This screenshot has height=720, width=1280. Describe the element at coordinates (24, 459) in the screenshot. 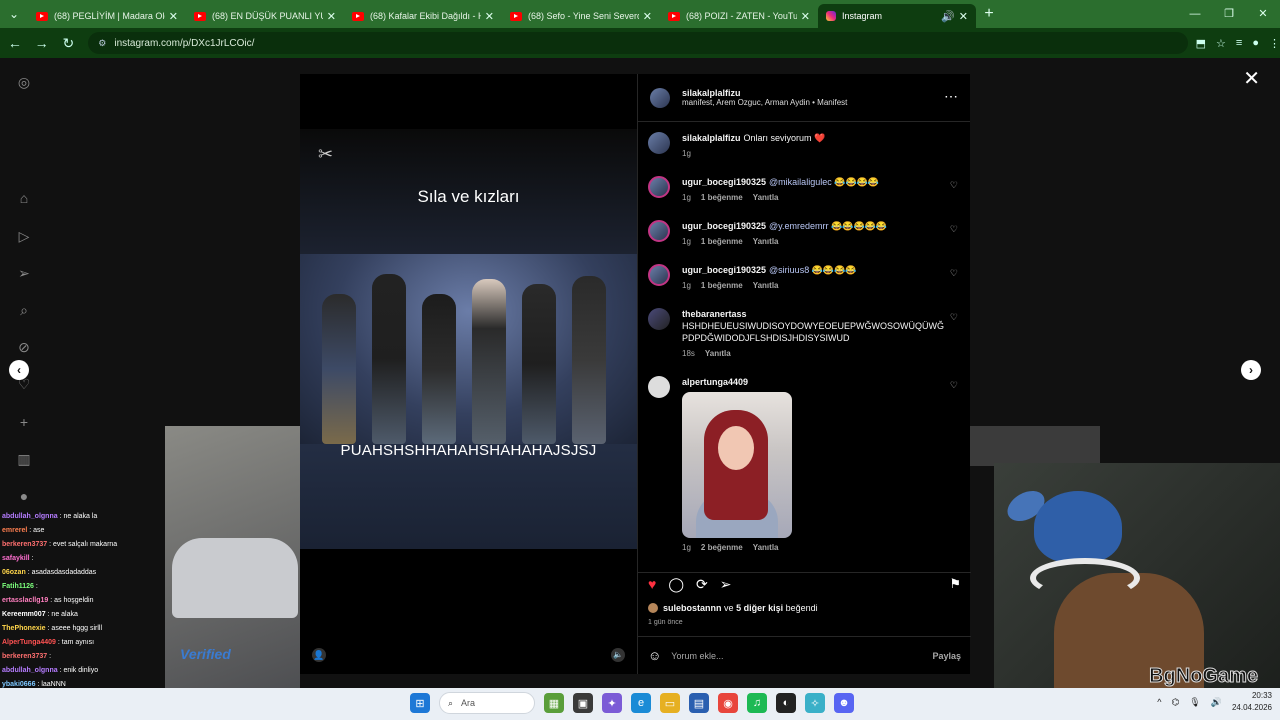

I see `dashboard-icon: ▥` at that location.